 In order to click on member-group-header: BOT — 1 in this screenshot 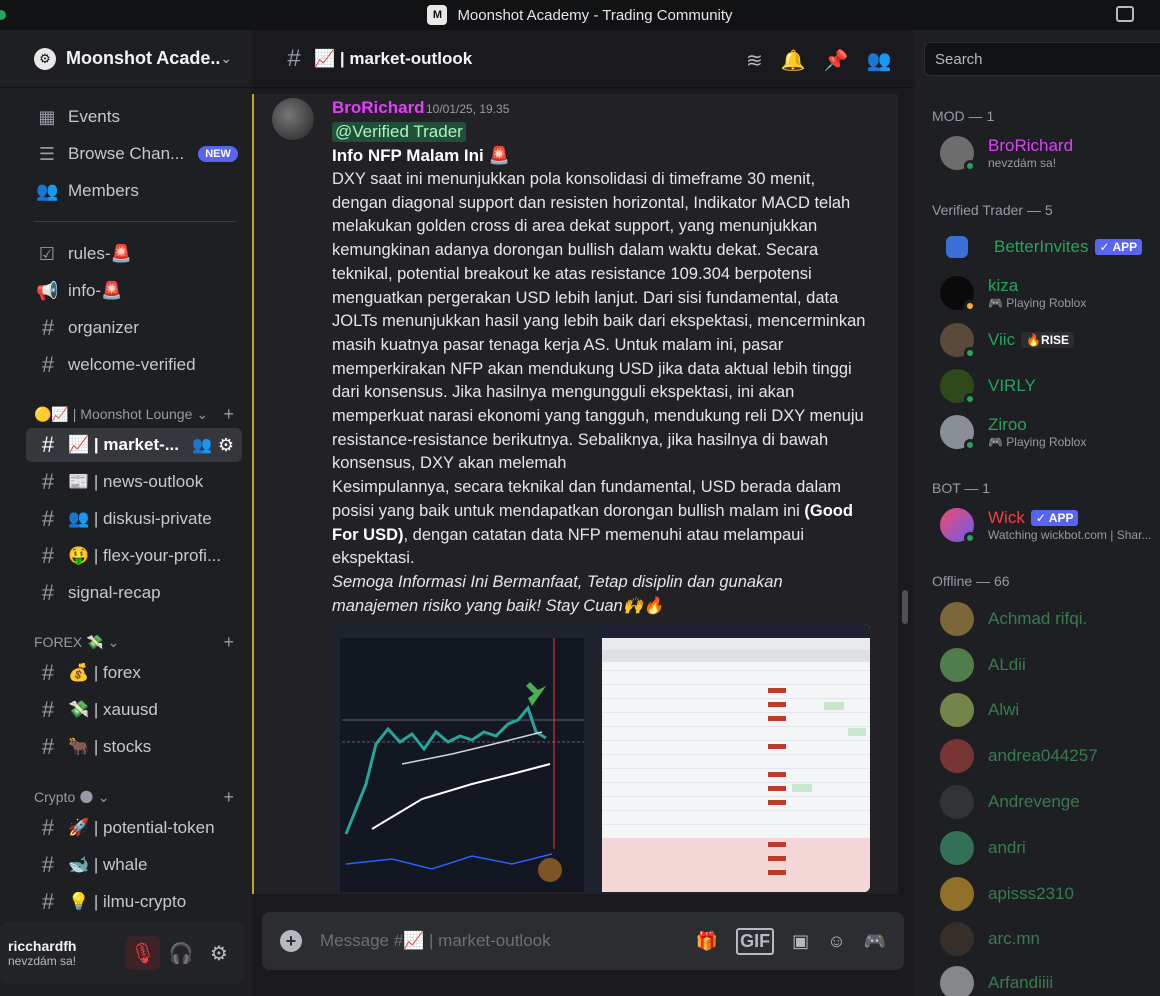, I will do `click(961, 488)`.